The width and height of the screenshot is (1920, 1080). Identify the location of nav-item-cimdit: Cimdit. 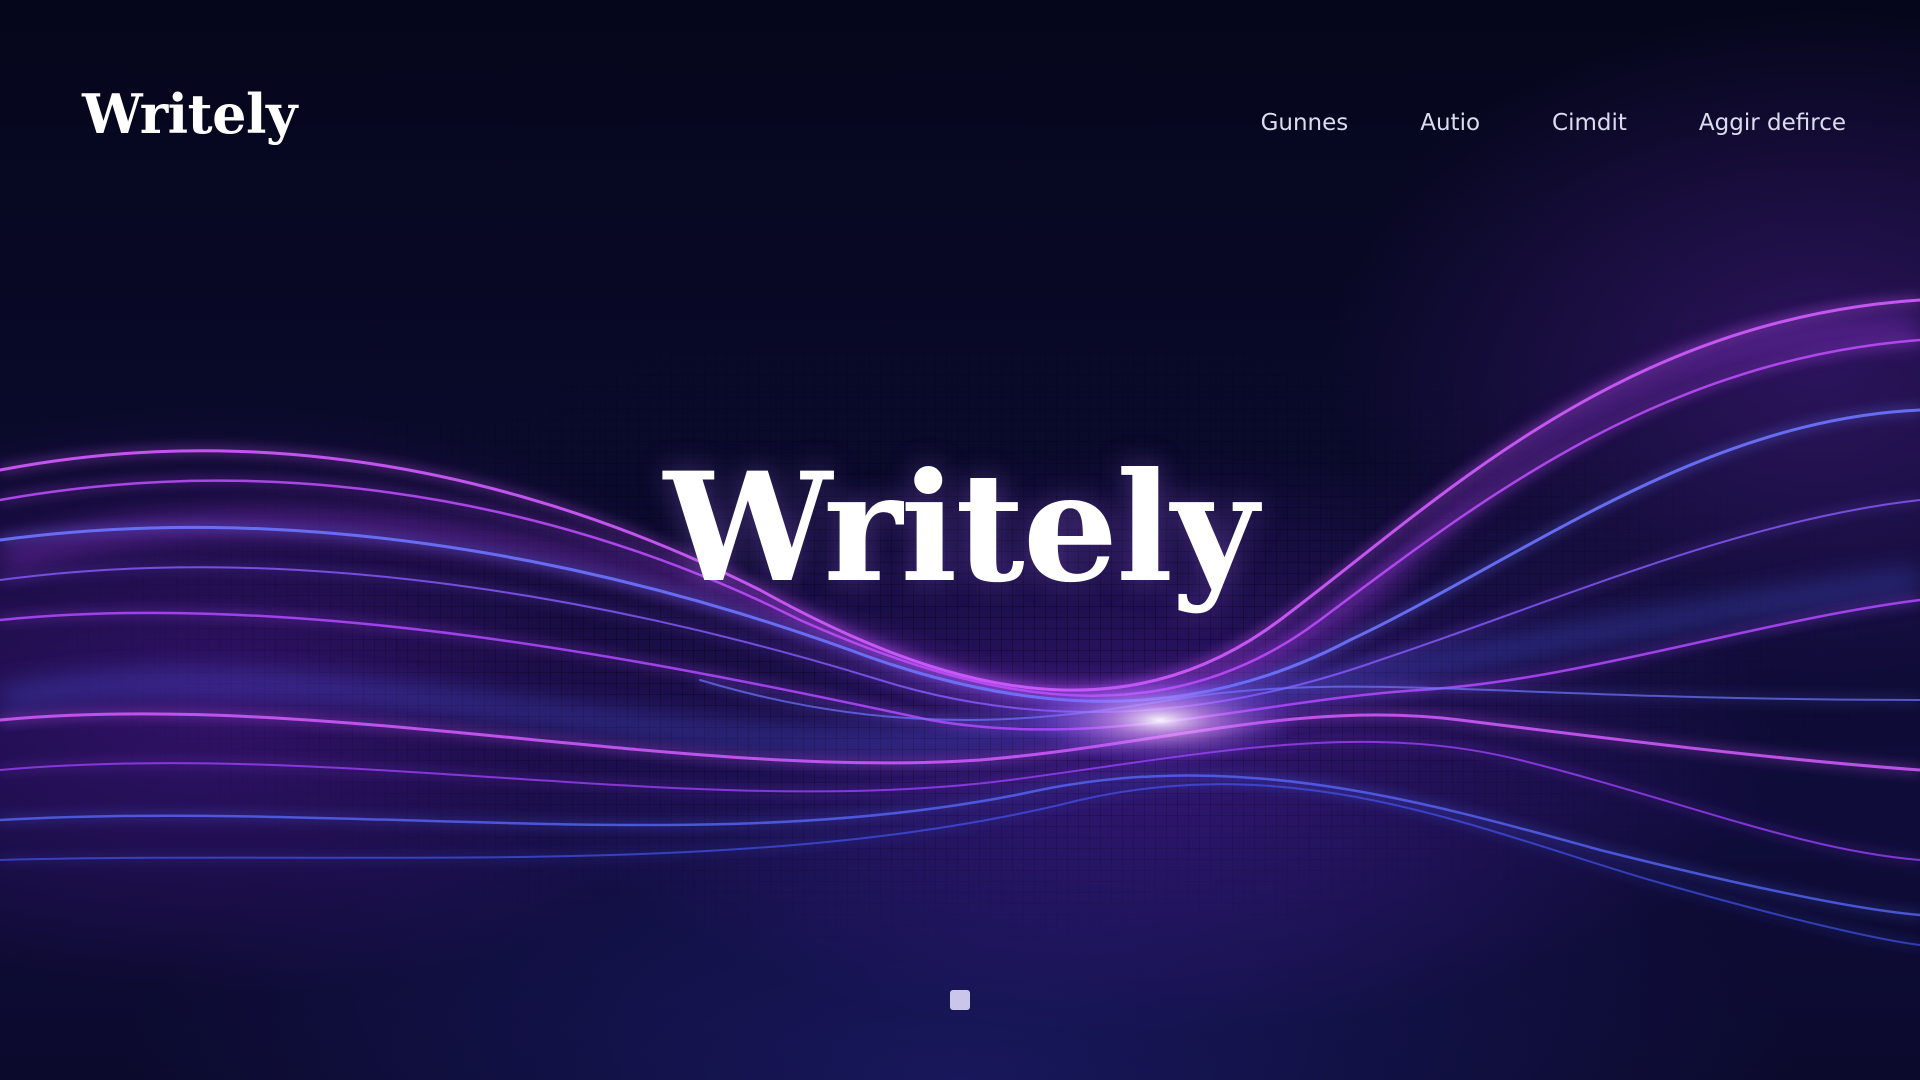
(1589, 123).